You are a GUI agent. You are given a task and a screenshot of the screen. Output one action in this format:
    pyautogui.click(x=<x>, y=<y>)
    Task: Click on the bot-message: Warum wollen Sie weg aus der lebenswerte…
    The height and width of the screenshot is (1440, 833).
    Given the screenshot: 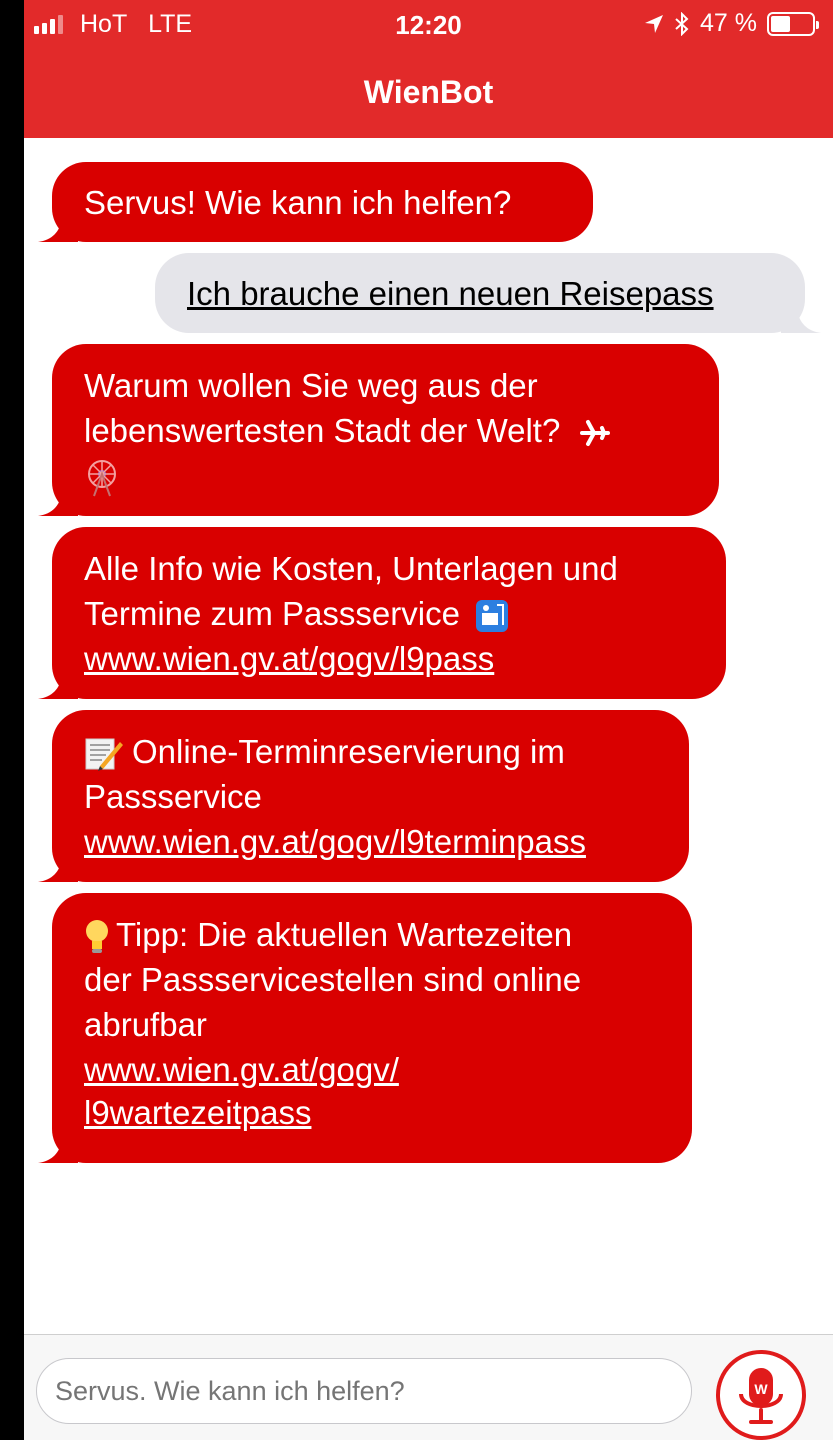 What is the action you would take?
    pyautogui.click(x=378, y=430)
    